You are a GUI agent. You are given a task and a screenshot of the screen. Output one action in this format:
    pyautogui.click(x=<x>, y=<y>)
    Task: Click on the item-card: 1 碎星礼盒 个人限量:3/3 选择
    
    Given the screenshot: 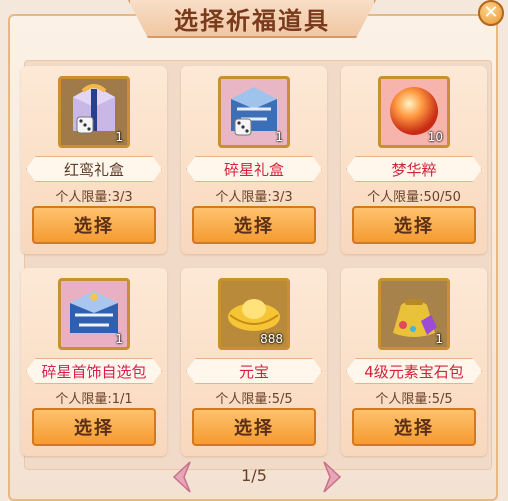 What is the action you would take?
    pyautogui.click(x=254, y=160)
    